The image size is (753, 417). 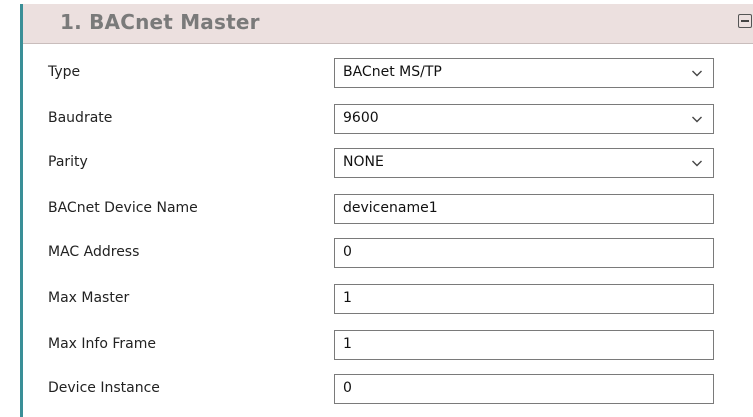 I want to click on form-row-mac-address: MAC Address 0, so click(x=388, y=253).